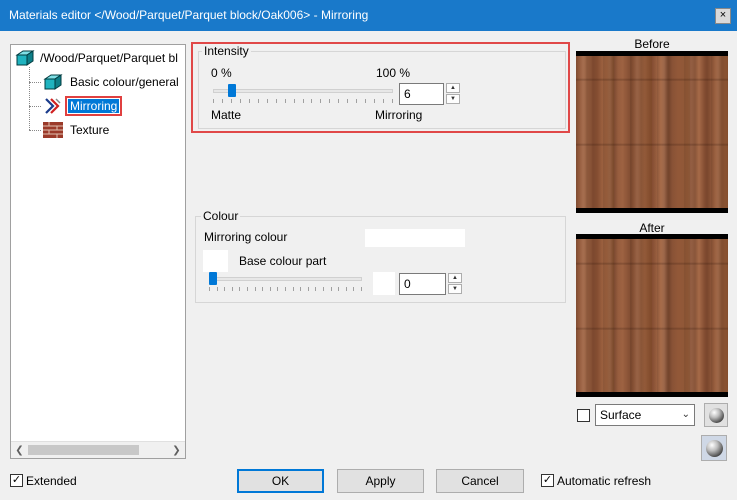 This screenshot has height=500, width=737. I want to click on after-label: After, so click(652, 228).